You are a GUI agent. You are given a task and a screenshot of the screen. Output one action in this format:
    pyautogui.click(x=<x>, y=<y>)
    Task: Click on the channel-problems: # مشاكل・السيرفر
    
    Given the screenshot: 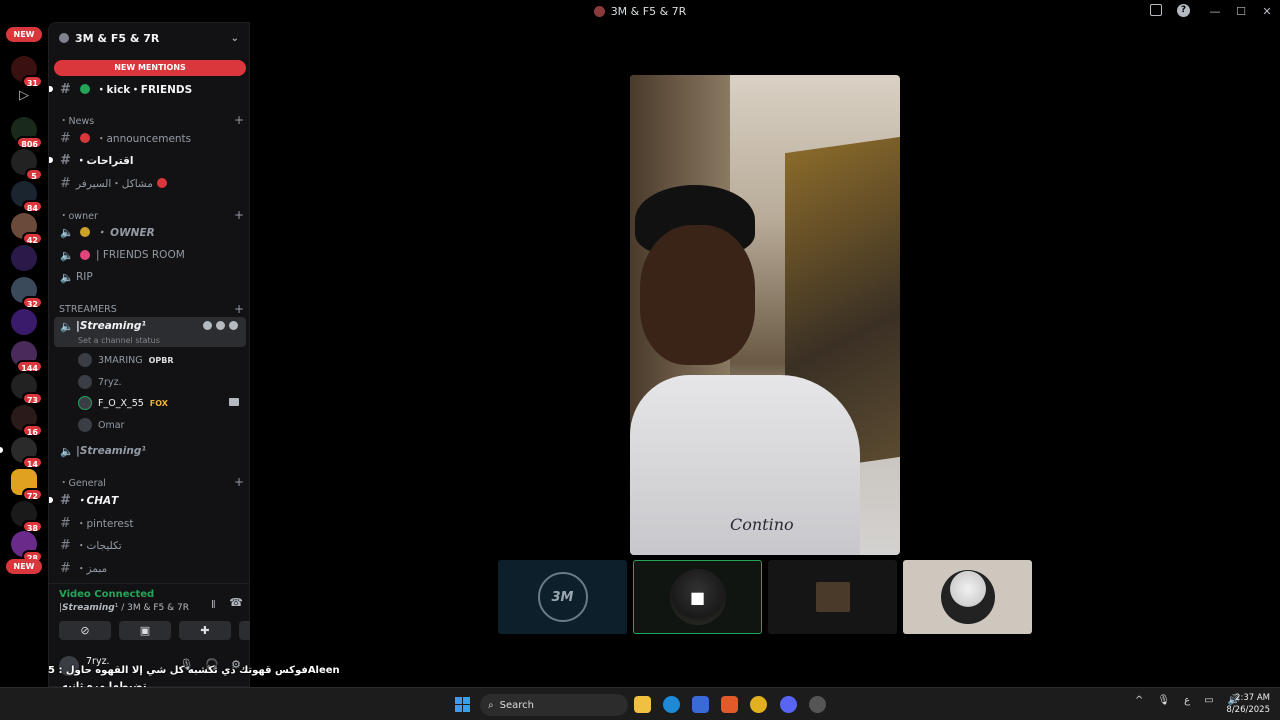 What is the action you would take?
    pyautogui.click(x=150, y=183)
    